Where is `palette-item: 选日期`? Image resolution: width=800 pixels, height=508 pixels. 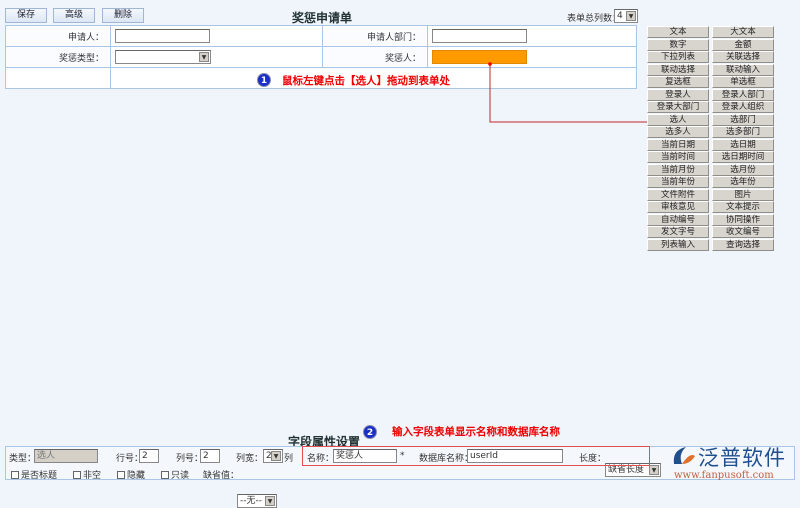 palette-item: 选日期 is located at coordinates (743, 144).